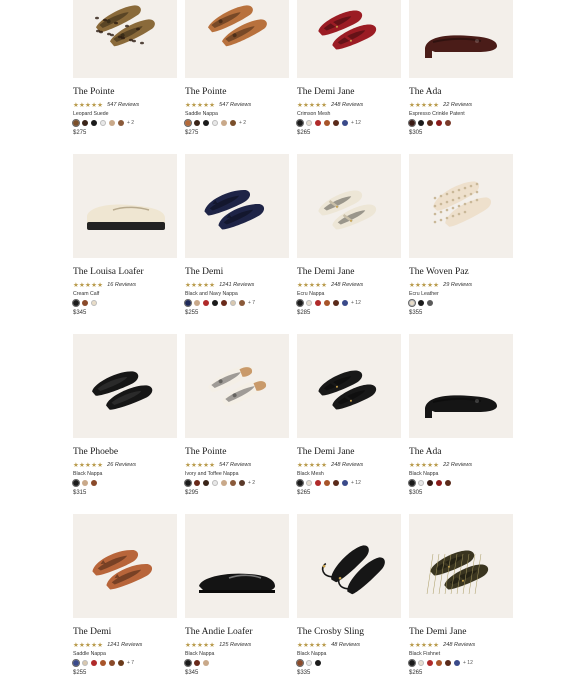 The width and height of the screenshot is (580, 694). I want to click on product-rating: ★★★★★ 29 Reviews, so click(461, 284).